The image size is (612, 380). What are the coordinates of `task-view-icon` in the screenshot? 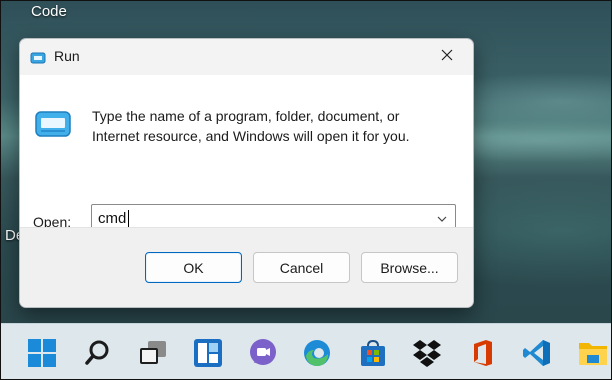 It's located at (153, 353).